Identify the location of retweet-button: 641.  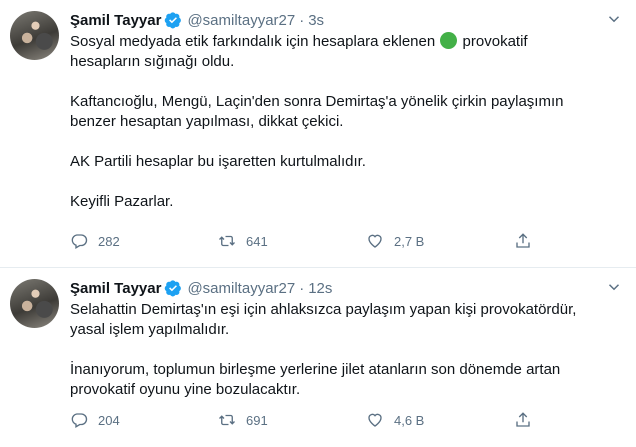
(292, 241).